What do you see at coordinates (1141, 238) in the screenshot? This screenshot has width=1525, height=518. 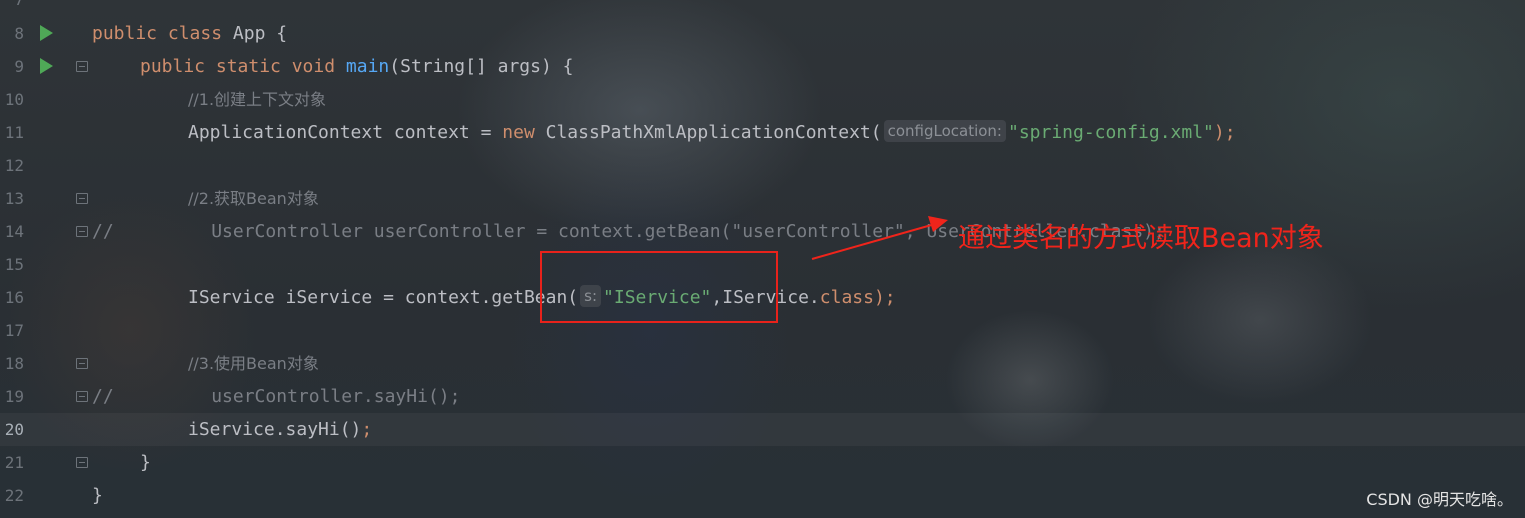 I see `annotation-text: 通过类名的方式读取Bean对象` at bounding box center [1141, 238].